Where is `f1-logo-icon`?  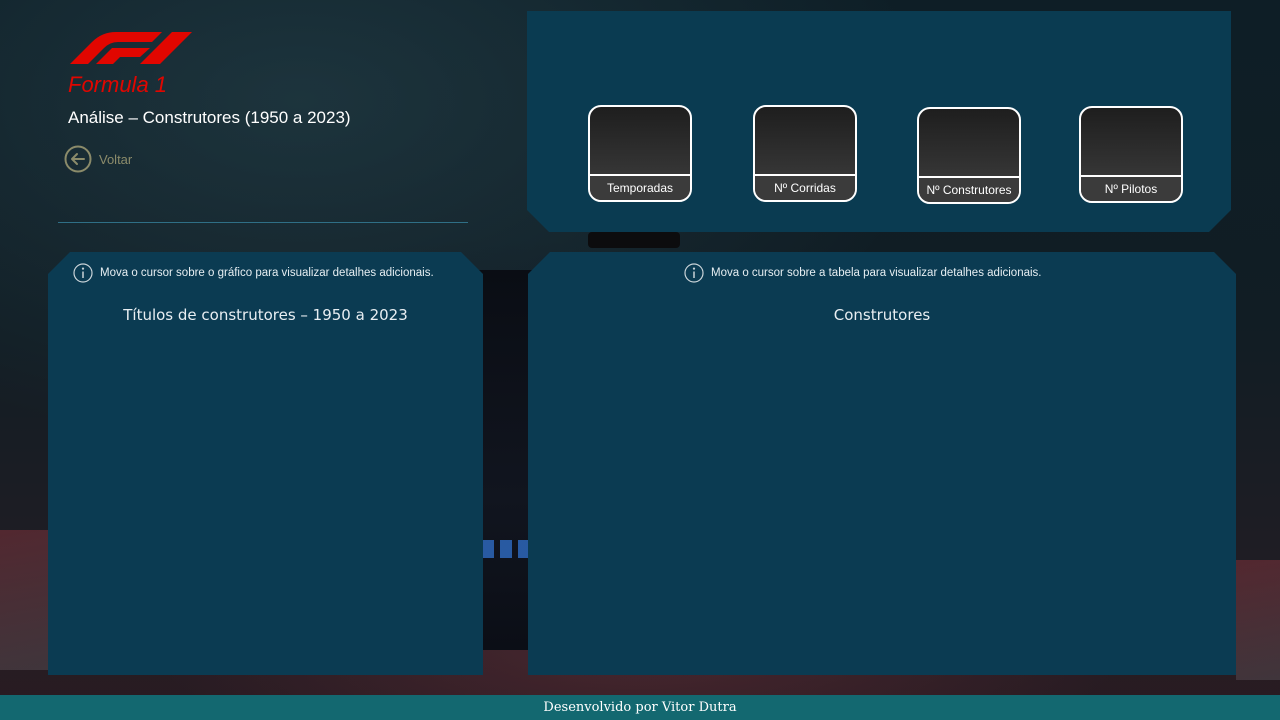 f1-logo-icon is located at coordinates (131, 48).